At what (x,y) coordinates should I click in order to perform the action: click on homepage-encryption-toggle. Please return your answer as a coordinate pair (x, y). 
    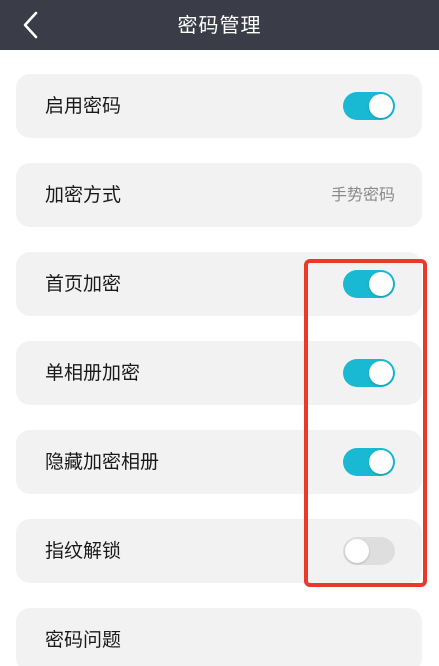
    Looking at the image, I should click on (369, 284).